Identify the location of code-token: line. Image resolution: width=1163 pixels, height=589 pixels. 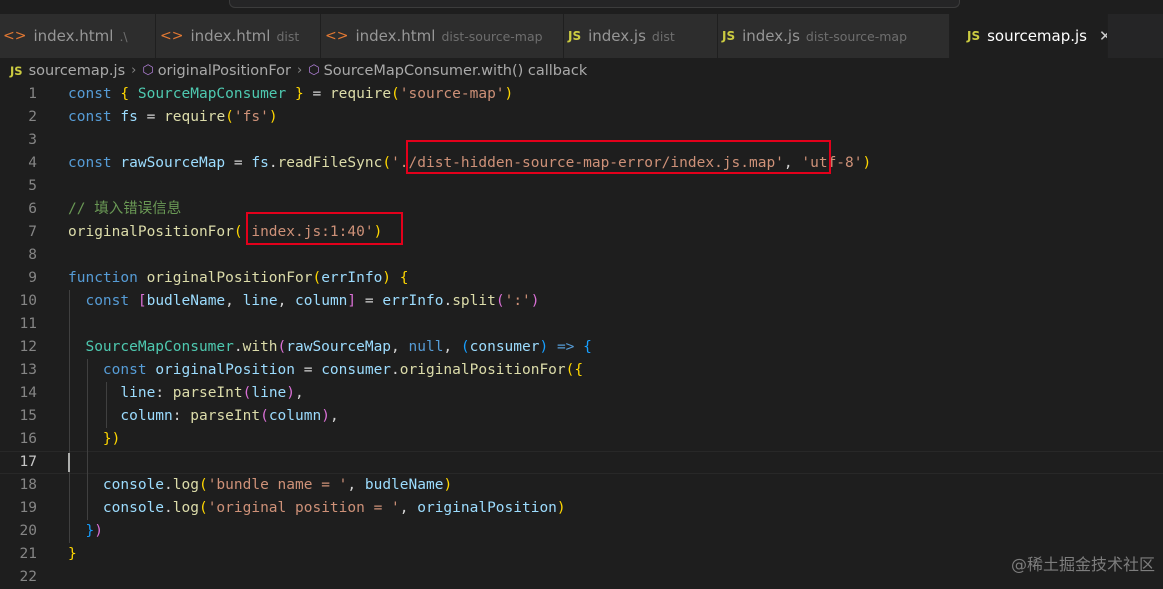
(269, 393).